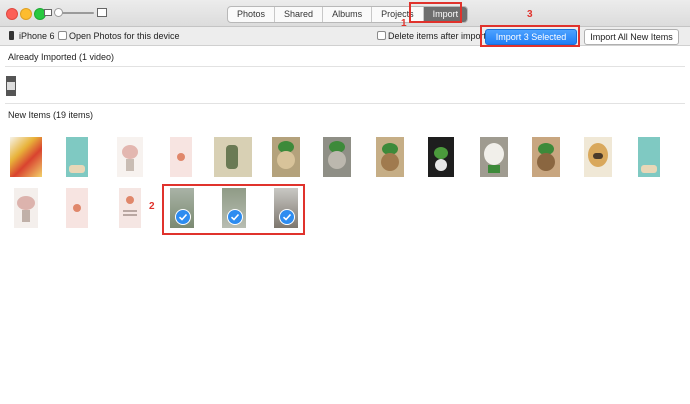  What do you see at coordinates (348, 14) in the screenshot?
I see `tab-albums: Albums` at bounding box center [348, 14].